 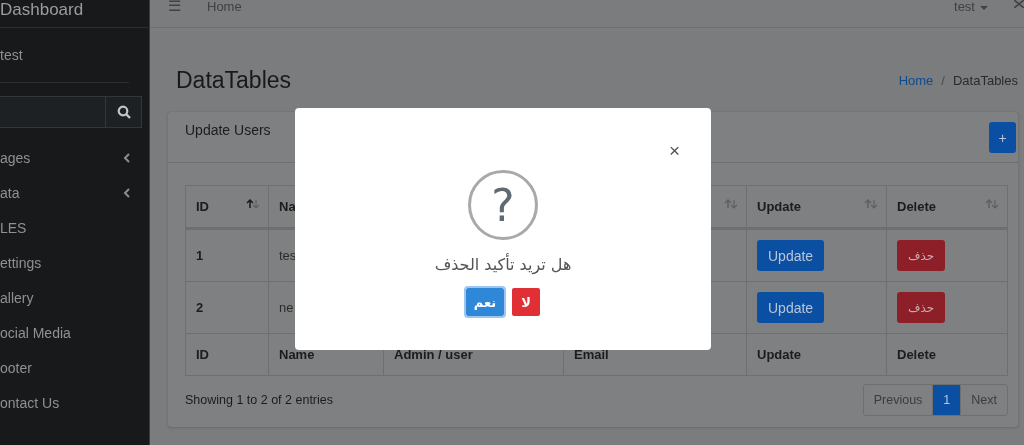 I want to click on fullscreen-icon, so click(x=1019, y=4).